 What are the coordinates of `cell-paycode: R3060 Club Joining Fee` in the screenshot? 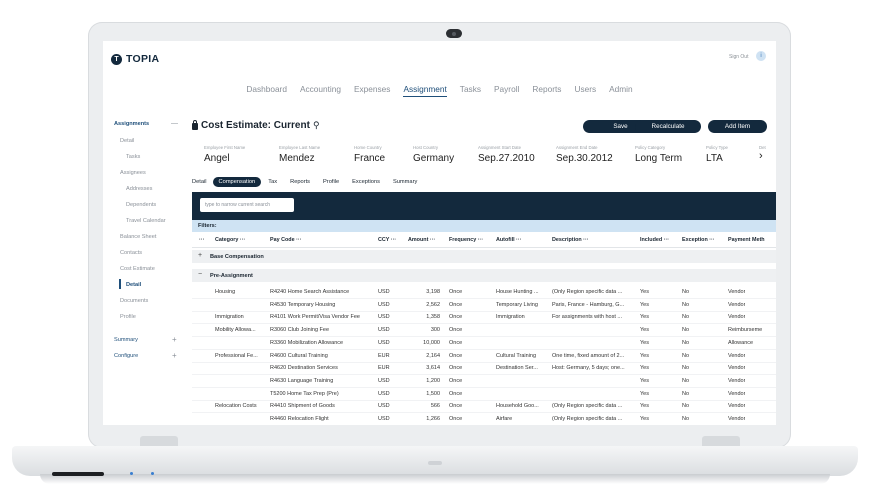 It's located at (300, 330).